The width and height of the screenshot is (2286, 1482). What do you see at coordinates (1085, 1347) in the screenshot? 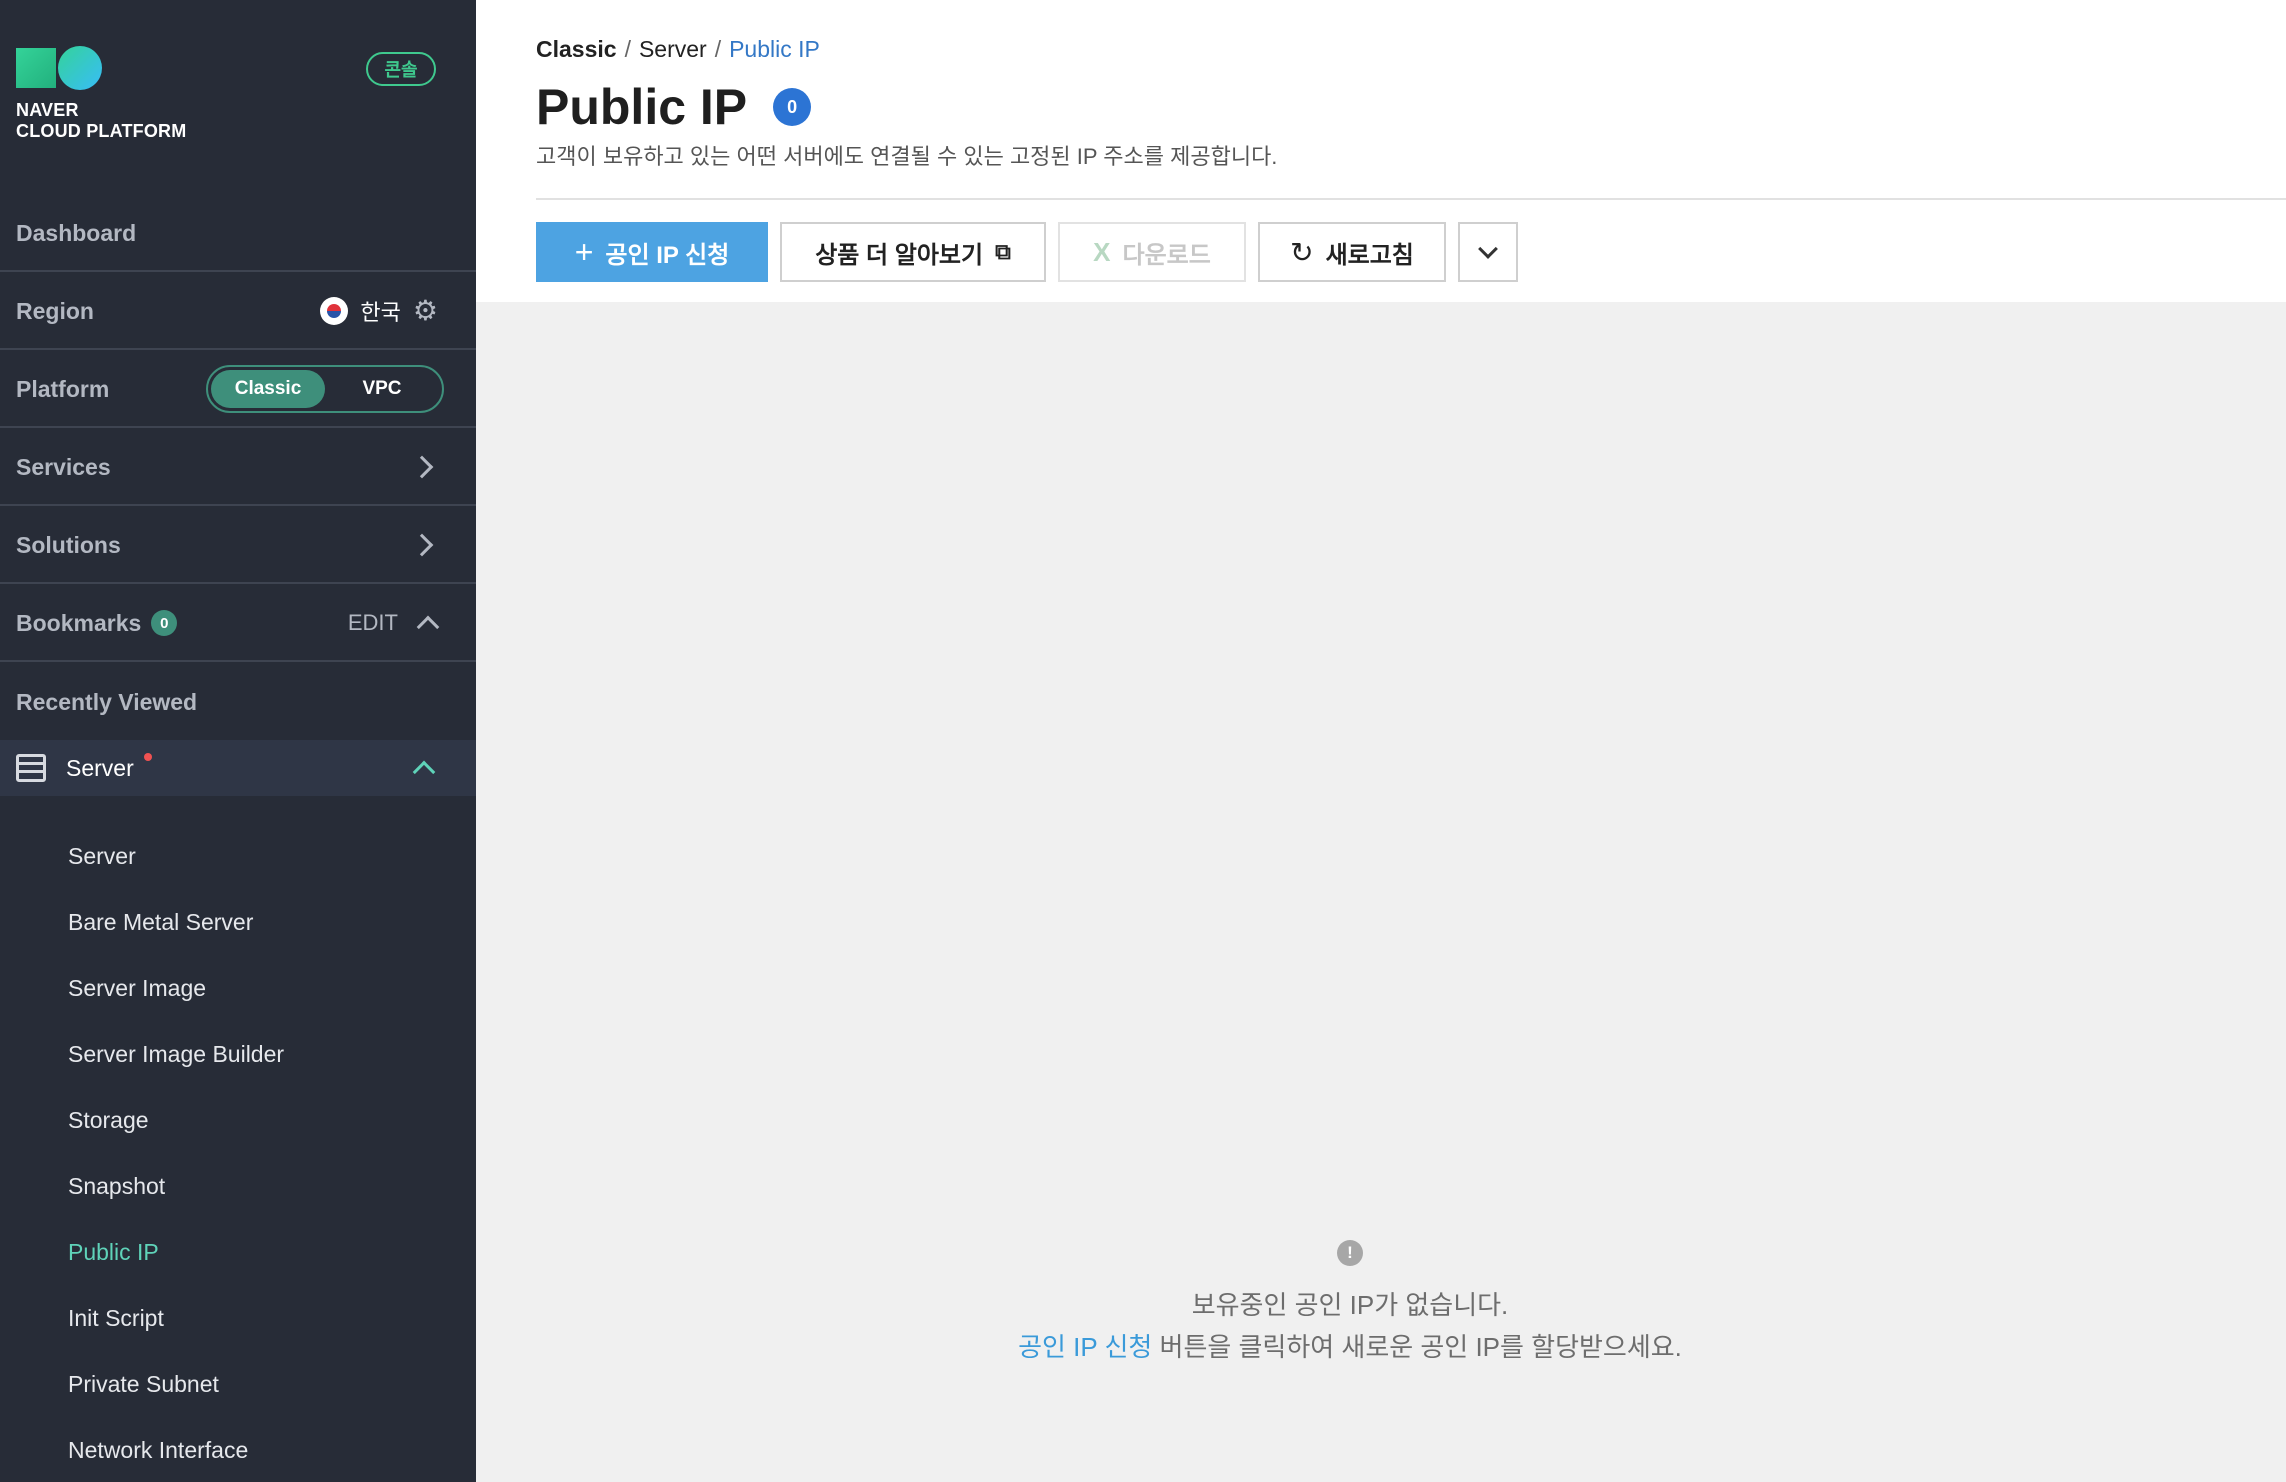
I see `apply-public-ip-link: 공인 IP 신청` at bounding box center [1085, 1347].